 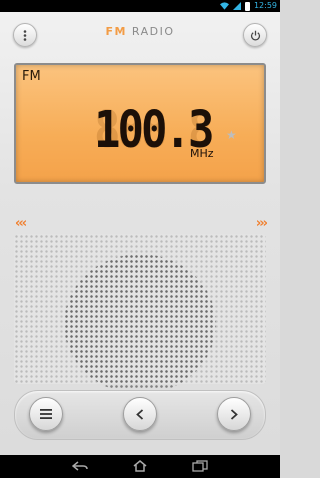 I want to click on station-list-button, so click(x=46, y=414).